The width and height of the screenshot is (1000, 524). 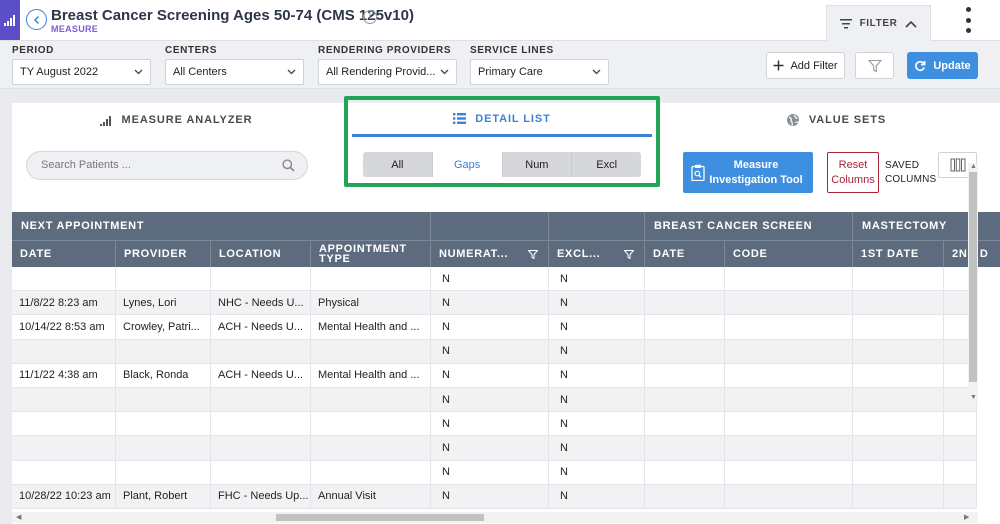 What do you see at coordinates (64, 254) in the screenshot?
I see `col-date: DATE` at bounding box center [64, 254].